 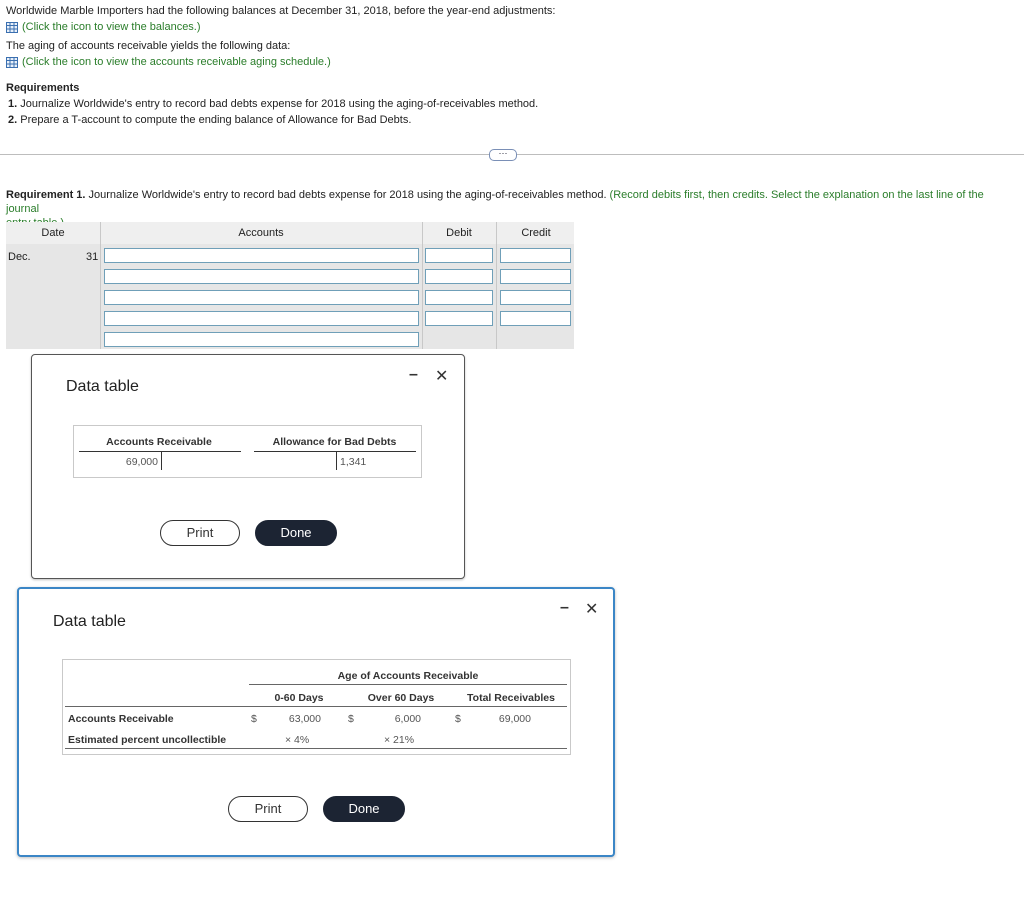 I want to click on row-label: Estimated percent uncollectible, so click(x=147, y=740).